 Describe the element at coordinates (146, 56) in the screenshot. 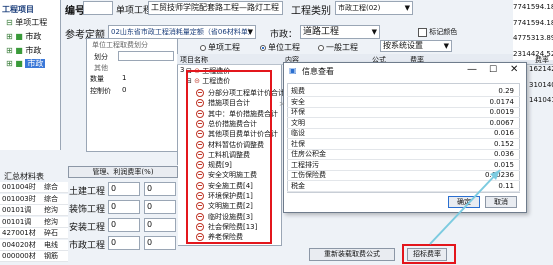

I see `divide-select` at that location.